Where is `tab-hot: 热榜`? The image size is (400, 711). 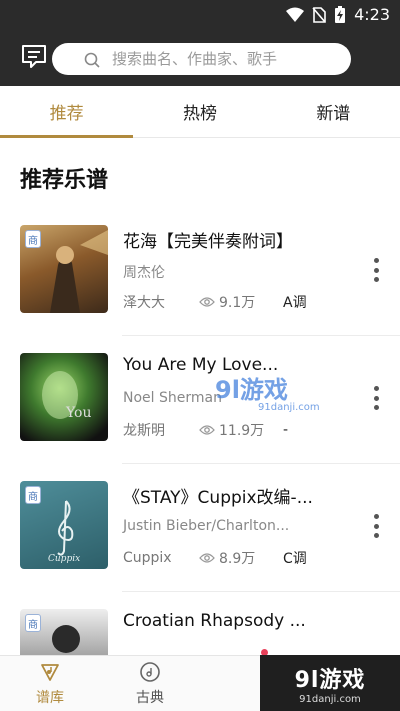
tab-hot: 热榜 is located at coordinates (199, 111).